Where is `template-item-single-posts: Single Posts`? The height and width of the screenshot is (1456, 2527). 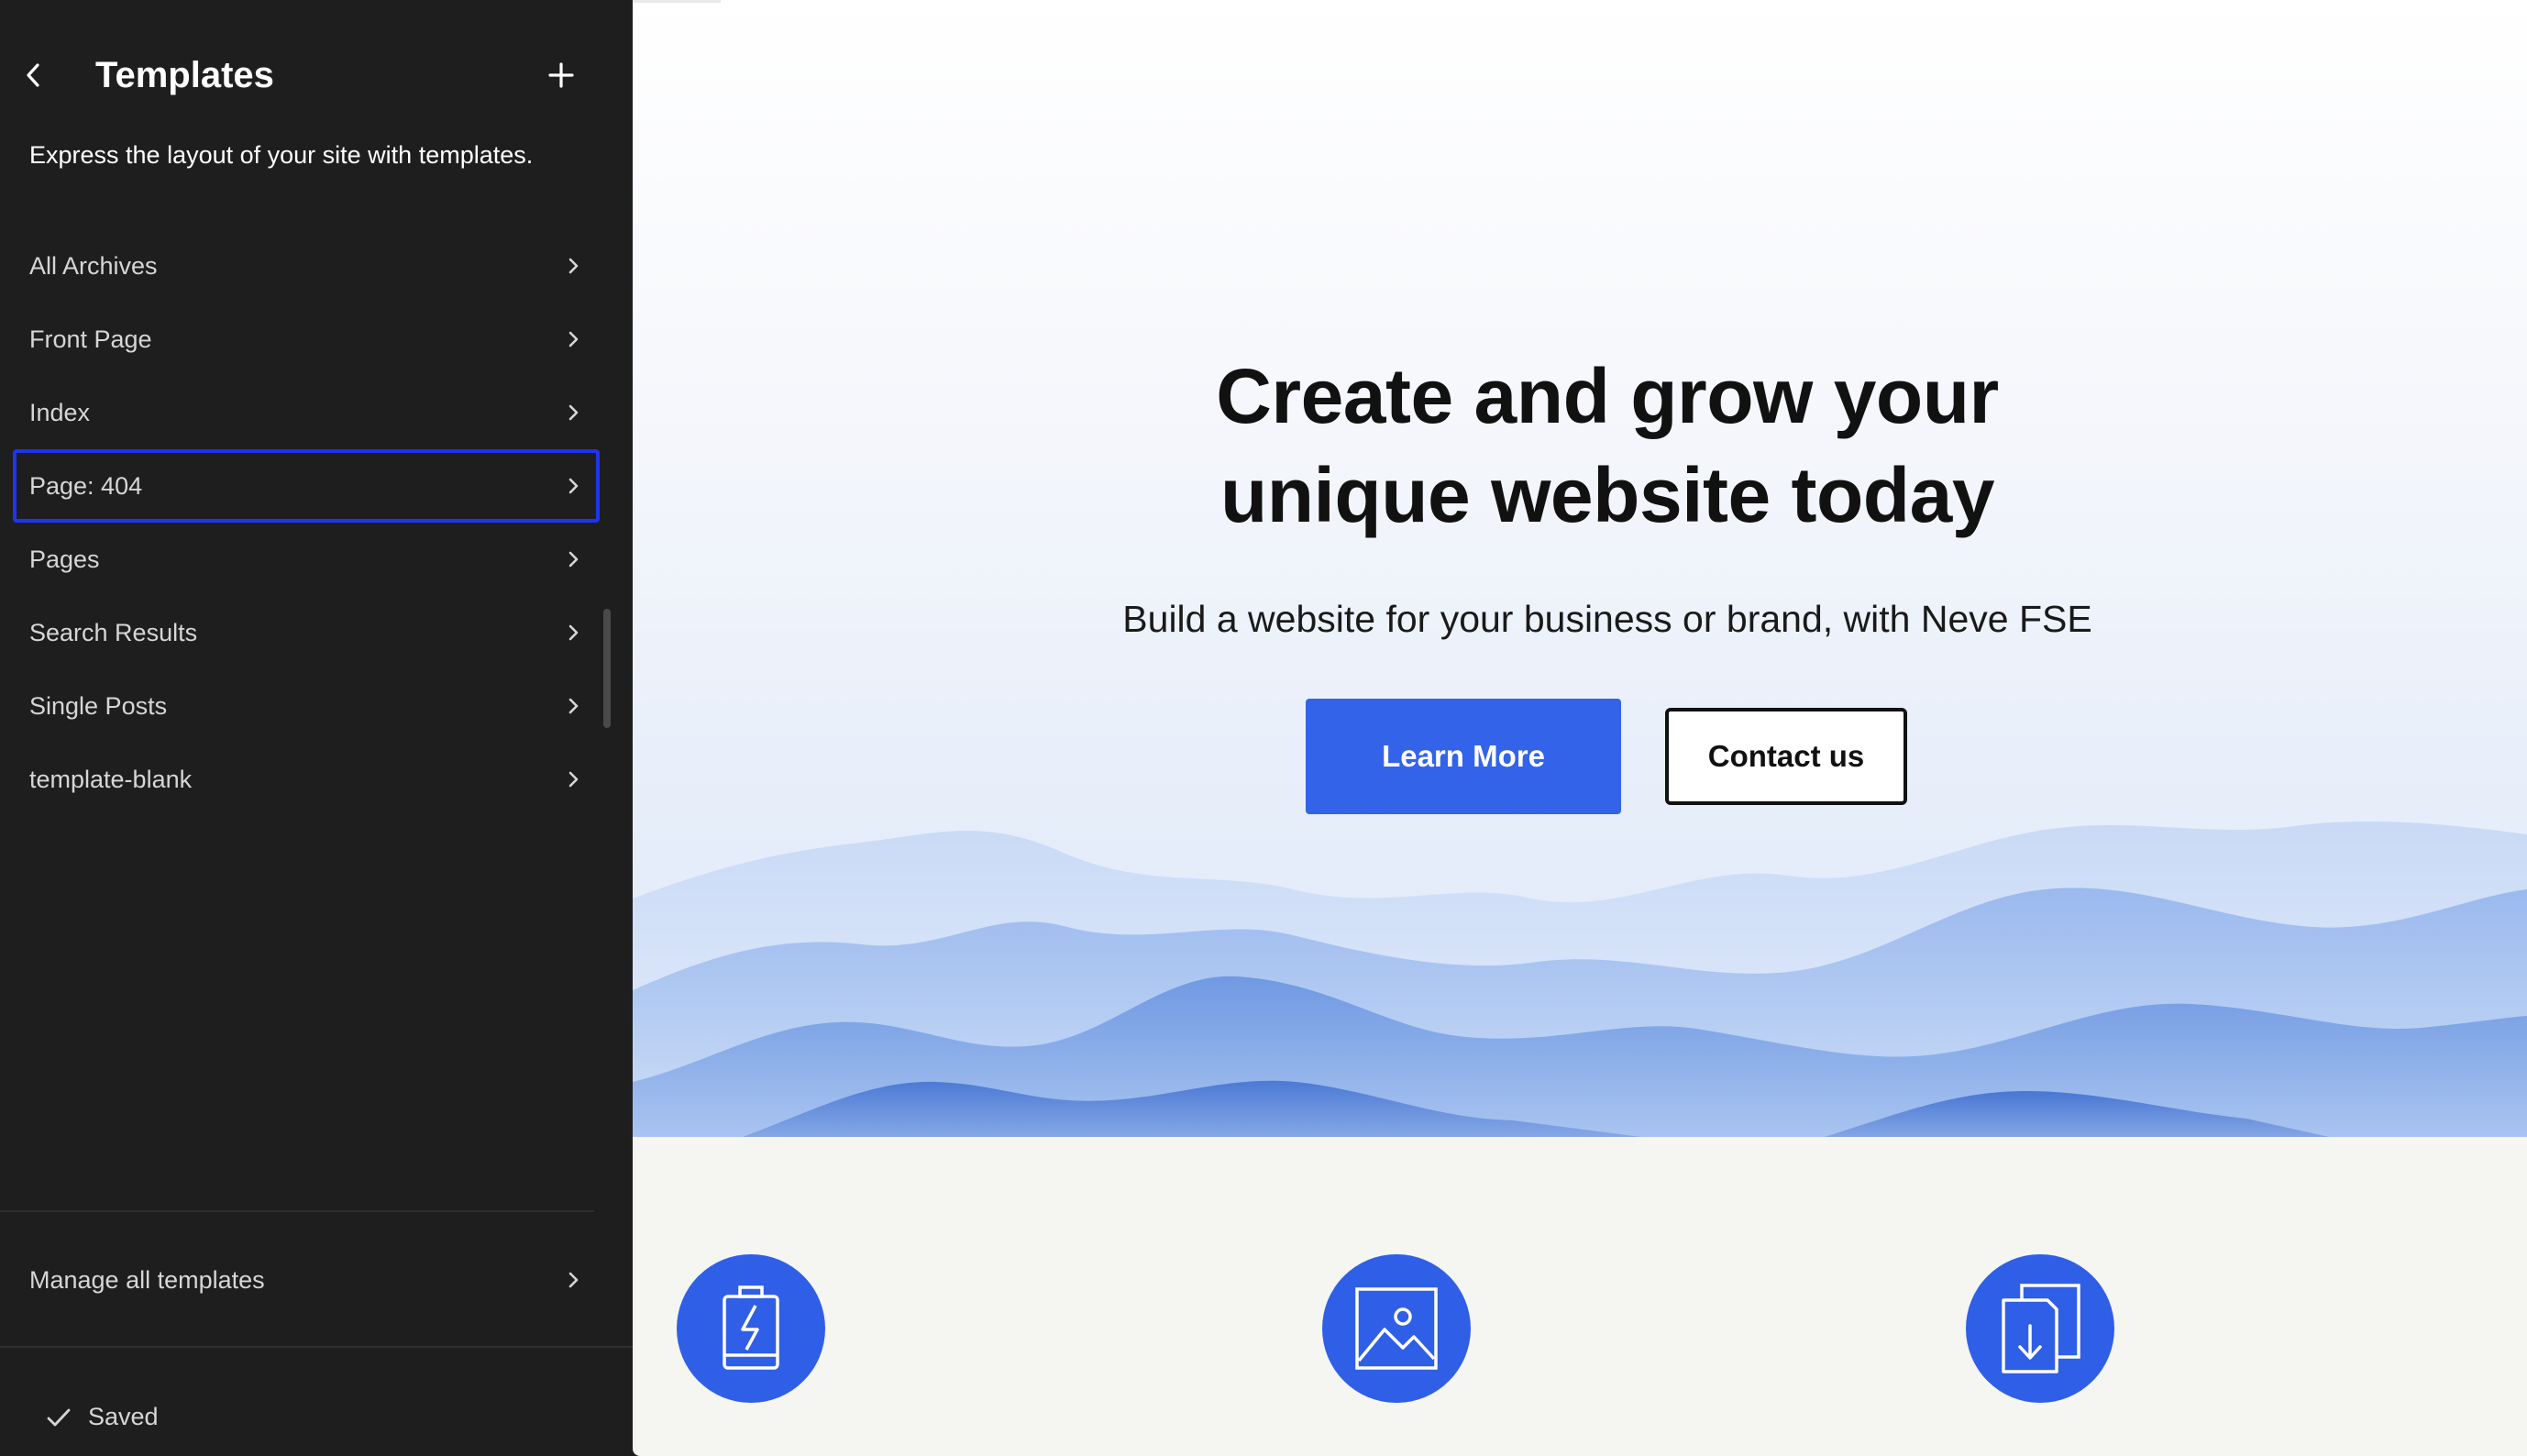
template-item-single-posts: Single Posts is located at coordinates (306, 706).